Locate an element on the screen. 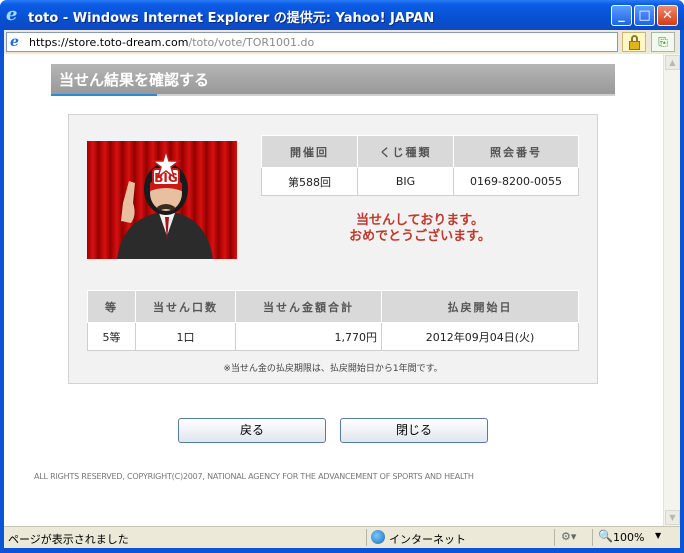 The image size is (684, 553). chevron-down-icon: ▼ is located at coordinates (658, 535).